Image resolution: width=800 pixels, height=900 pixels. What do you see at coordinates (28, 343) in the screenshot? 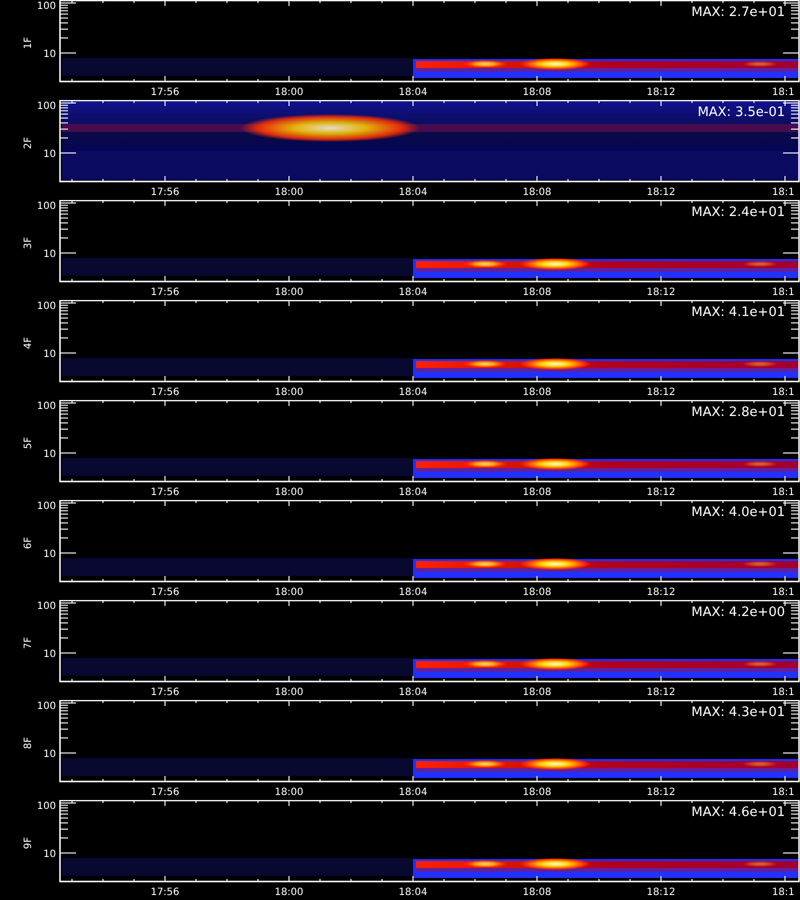
I see `channel-label: 4F` at bounding box center [28, 343].